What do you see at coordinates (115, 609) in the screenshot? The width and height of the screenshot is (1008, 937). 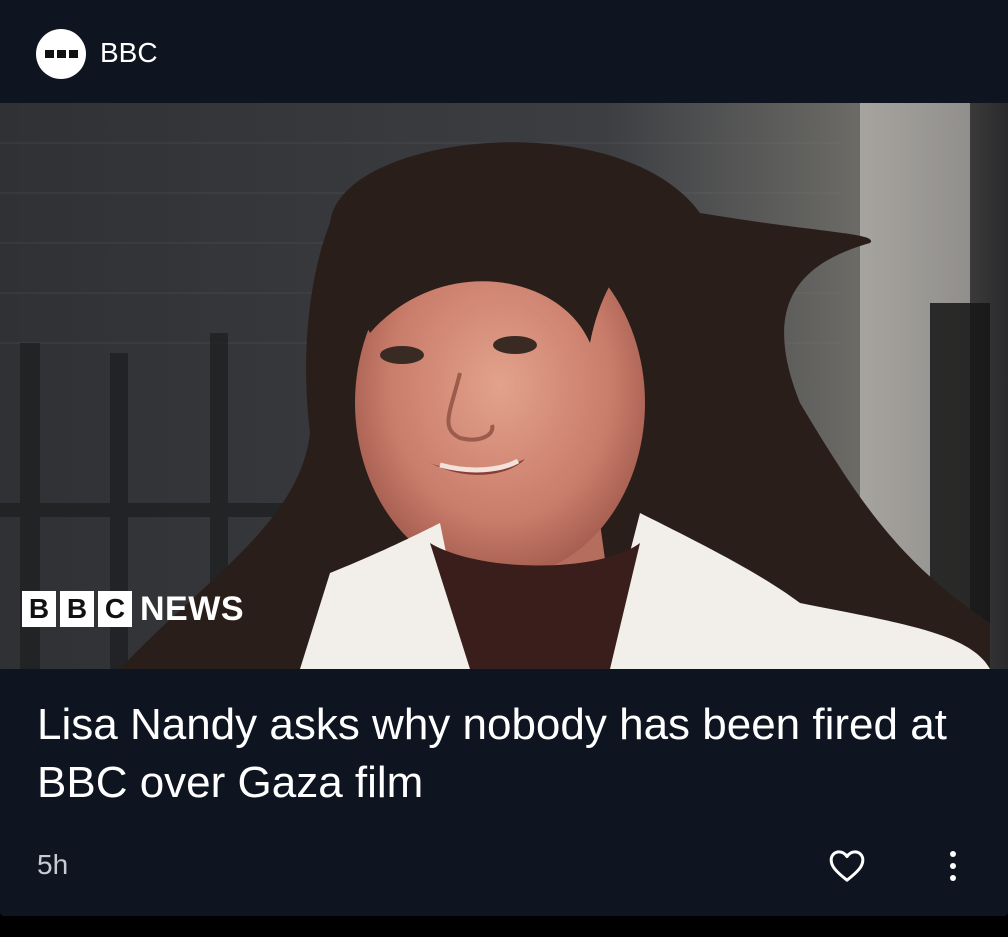 I see `bbc-block-3: C` at bounding box center [115, 609].